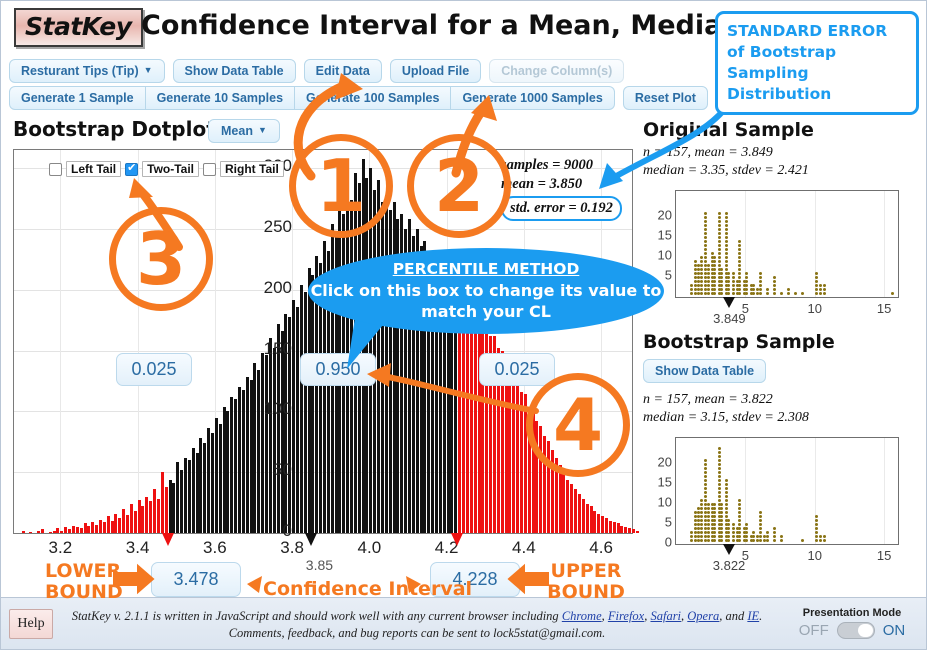 Image resolution: width=927 pixels, height=651 pixels. What do you see at coordinates (220, 98) in the screenshot?
I see `generate-10-samples-button: Generate 10 Samples` at bounding box center [220, 98].